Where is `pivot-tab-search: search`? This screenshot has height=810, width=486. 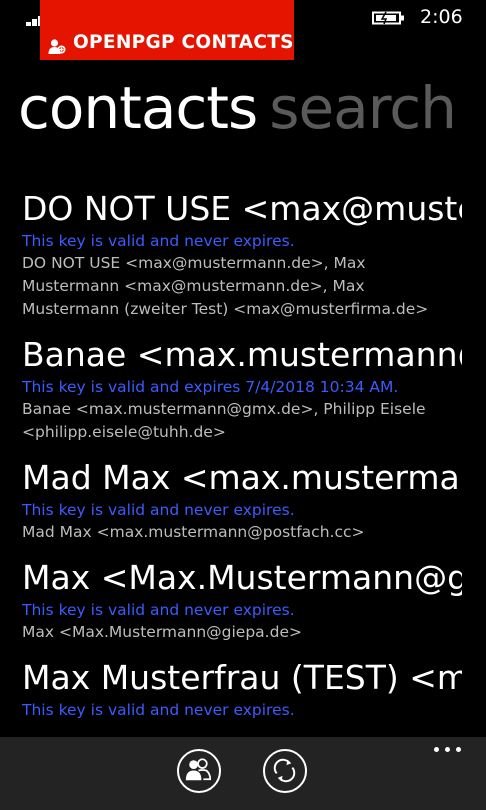
pivot-tab-search: search is located at coordinates (363, 108).